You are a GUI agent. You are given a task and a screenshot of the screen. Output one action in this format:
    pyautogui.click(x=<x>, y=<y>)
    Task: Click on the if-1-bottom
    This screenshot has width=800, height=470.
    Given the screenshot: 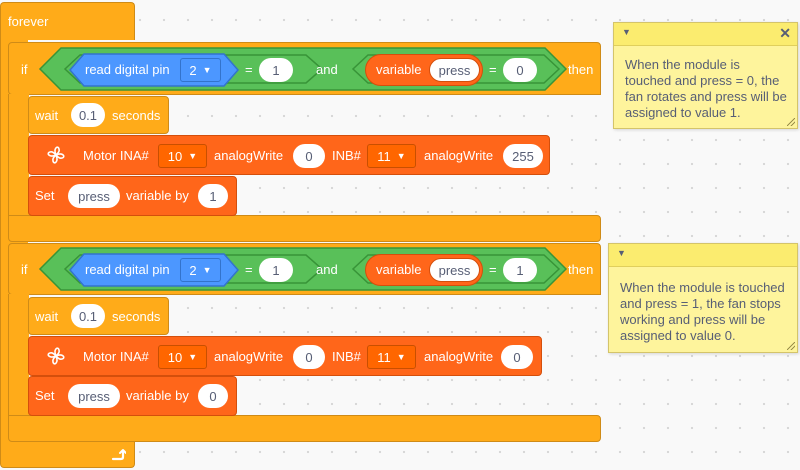 What is the action you would take?
    pyautogui.click(x=304, y=228)
    